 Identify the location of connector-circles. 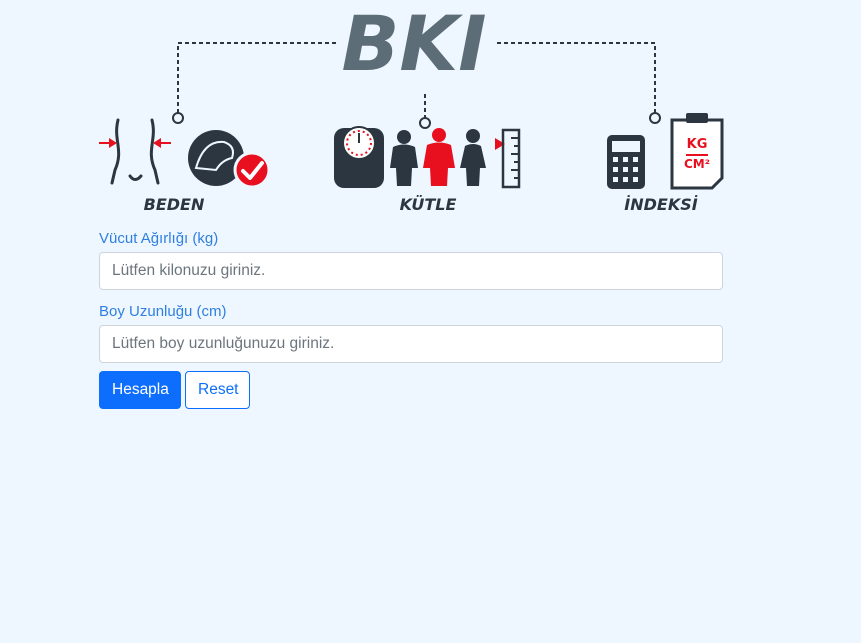
(416, 120).